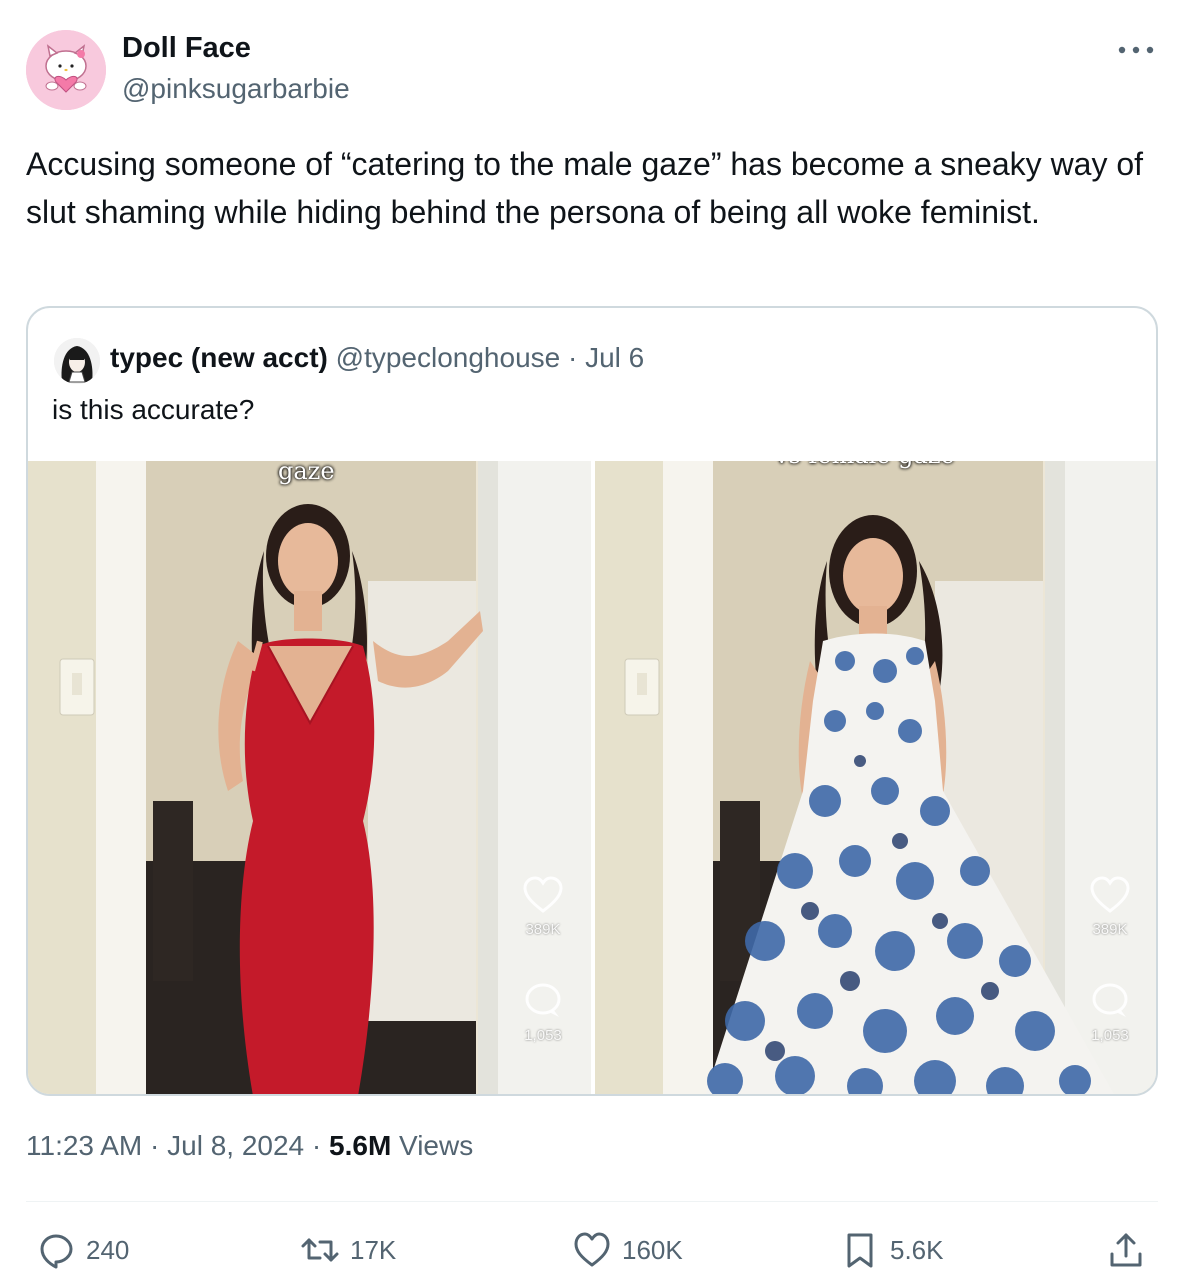  What do you see at coordinates (348, 1250) in the screenshot?
I see `repost-button: 17K` at bounding box center [348, 1250].